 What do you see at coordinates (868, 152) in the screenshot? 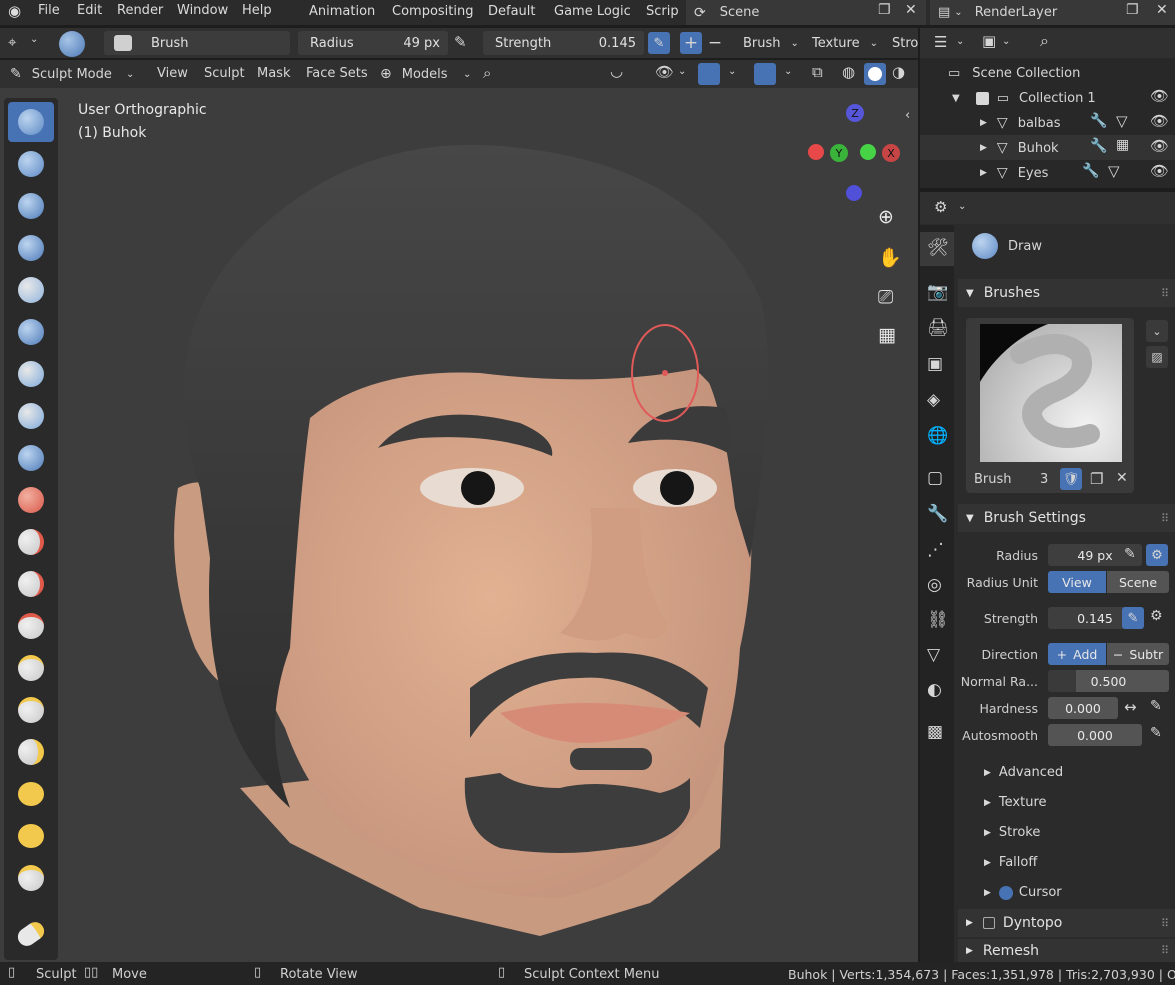
I see `gizmo-neg-y-axis` at bounding box center [868, 152].